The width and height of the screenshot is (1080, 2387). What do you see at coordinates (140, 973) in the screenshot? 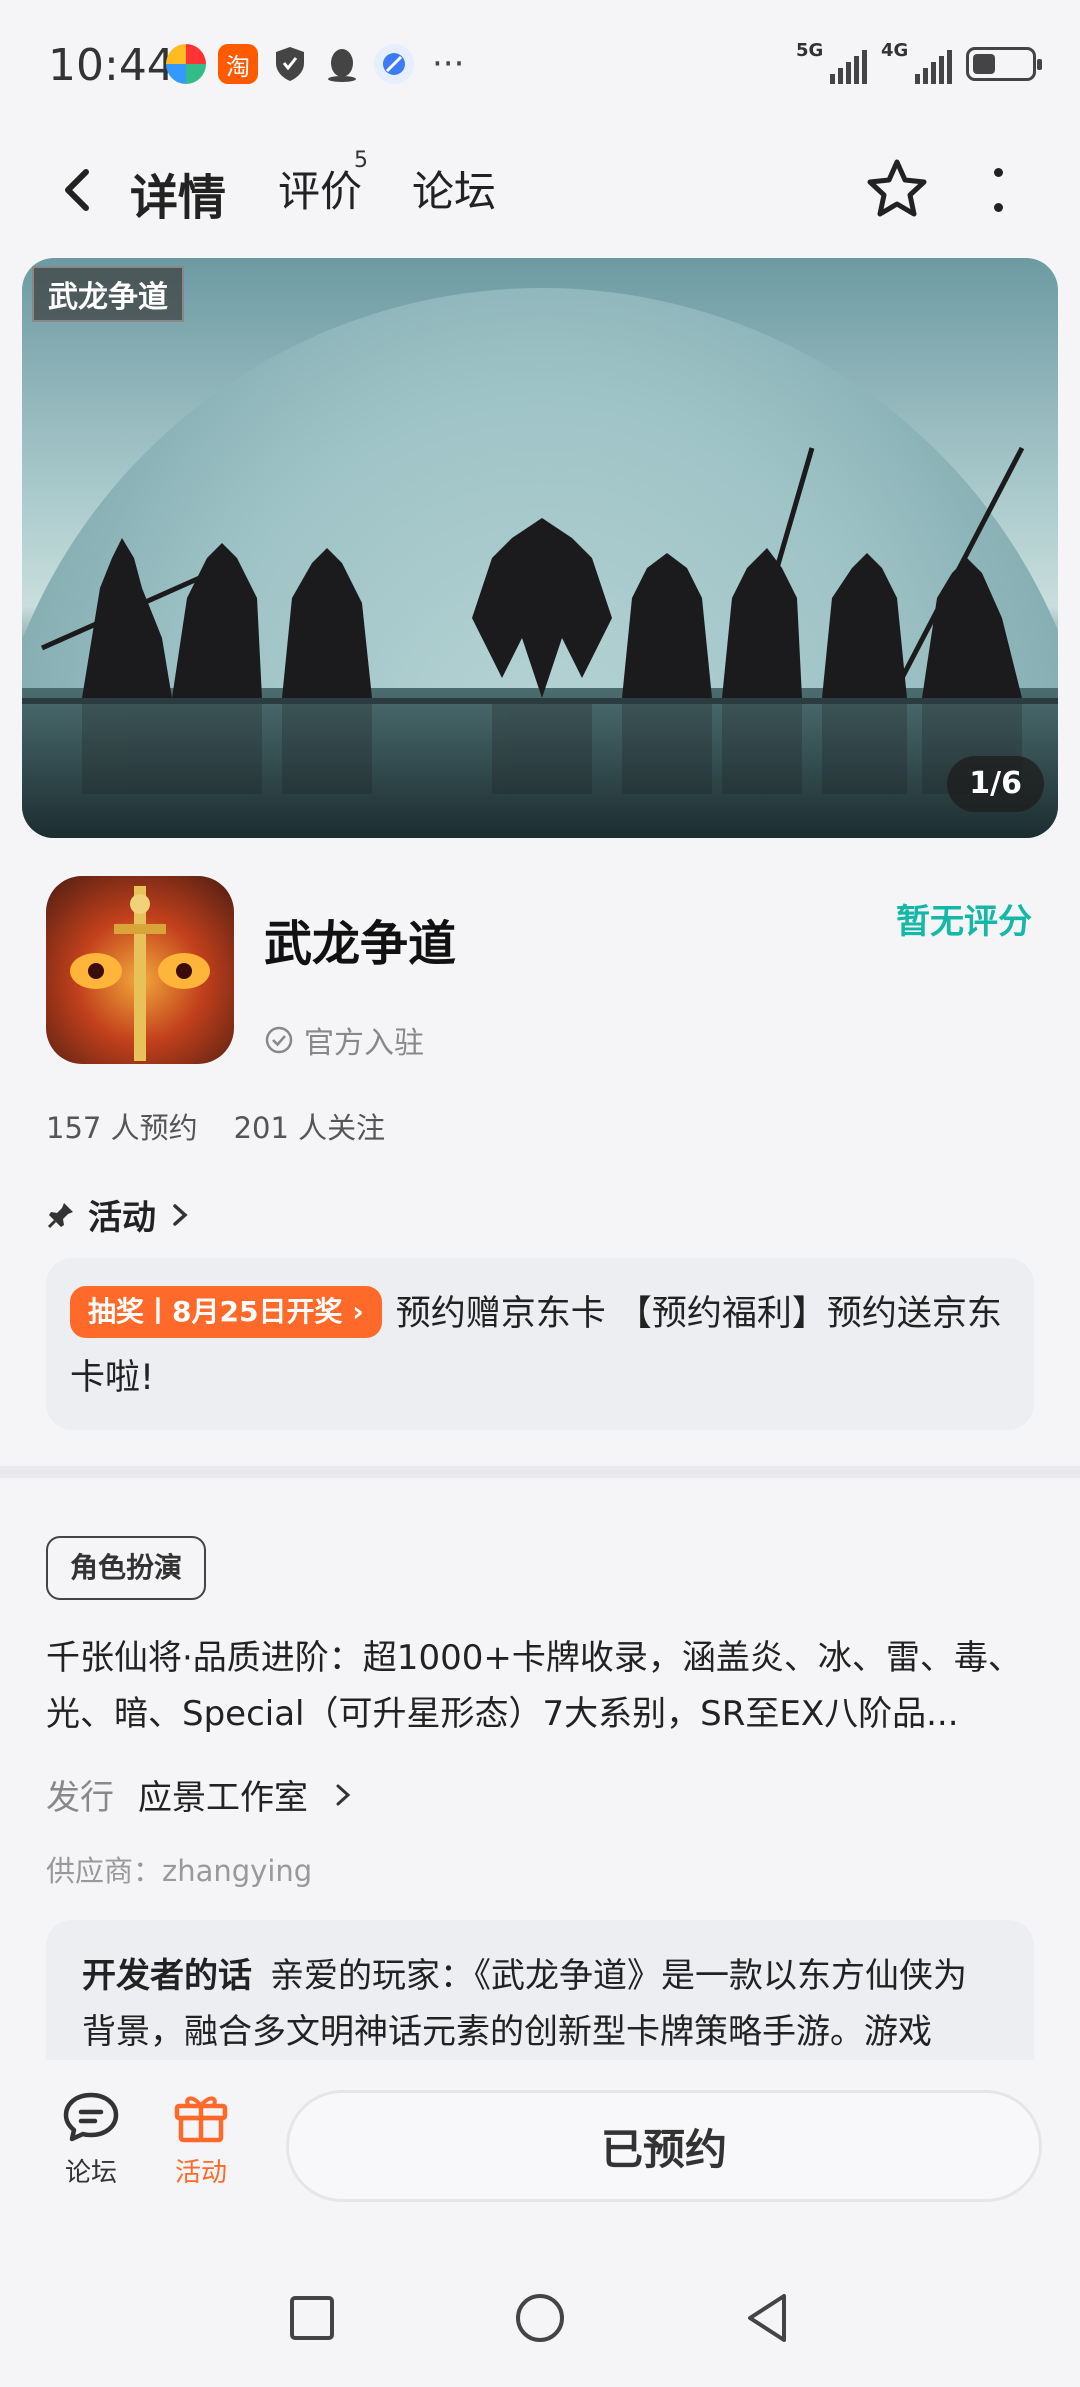
I see `dragon-sword-icon` at bounding box center [140, 973].